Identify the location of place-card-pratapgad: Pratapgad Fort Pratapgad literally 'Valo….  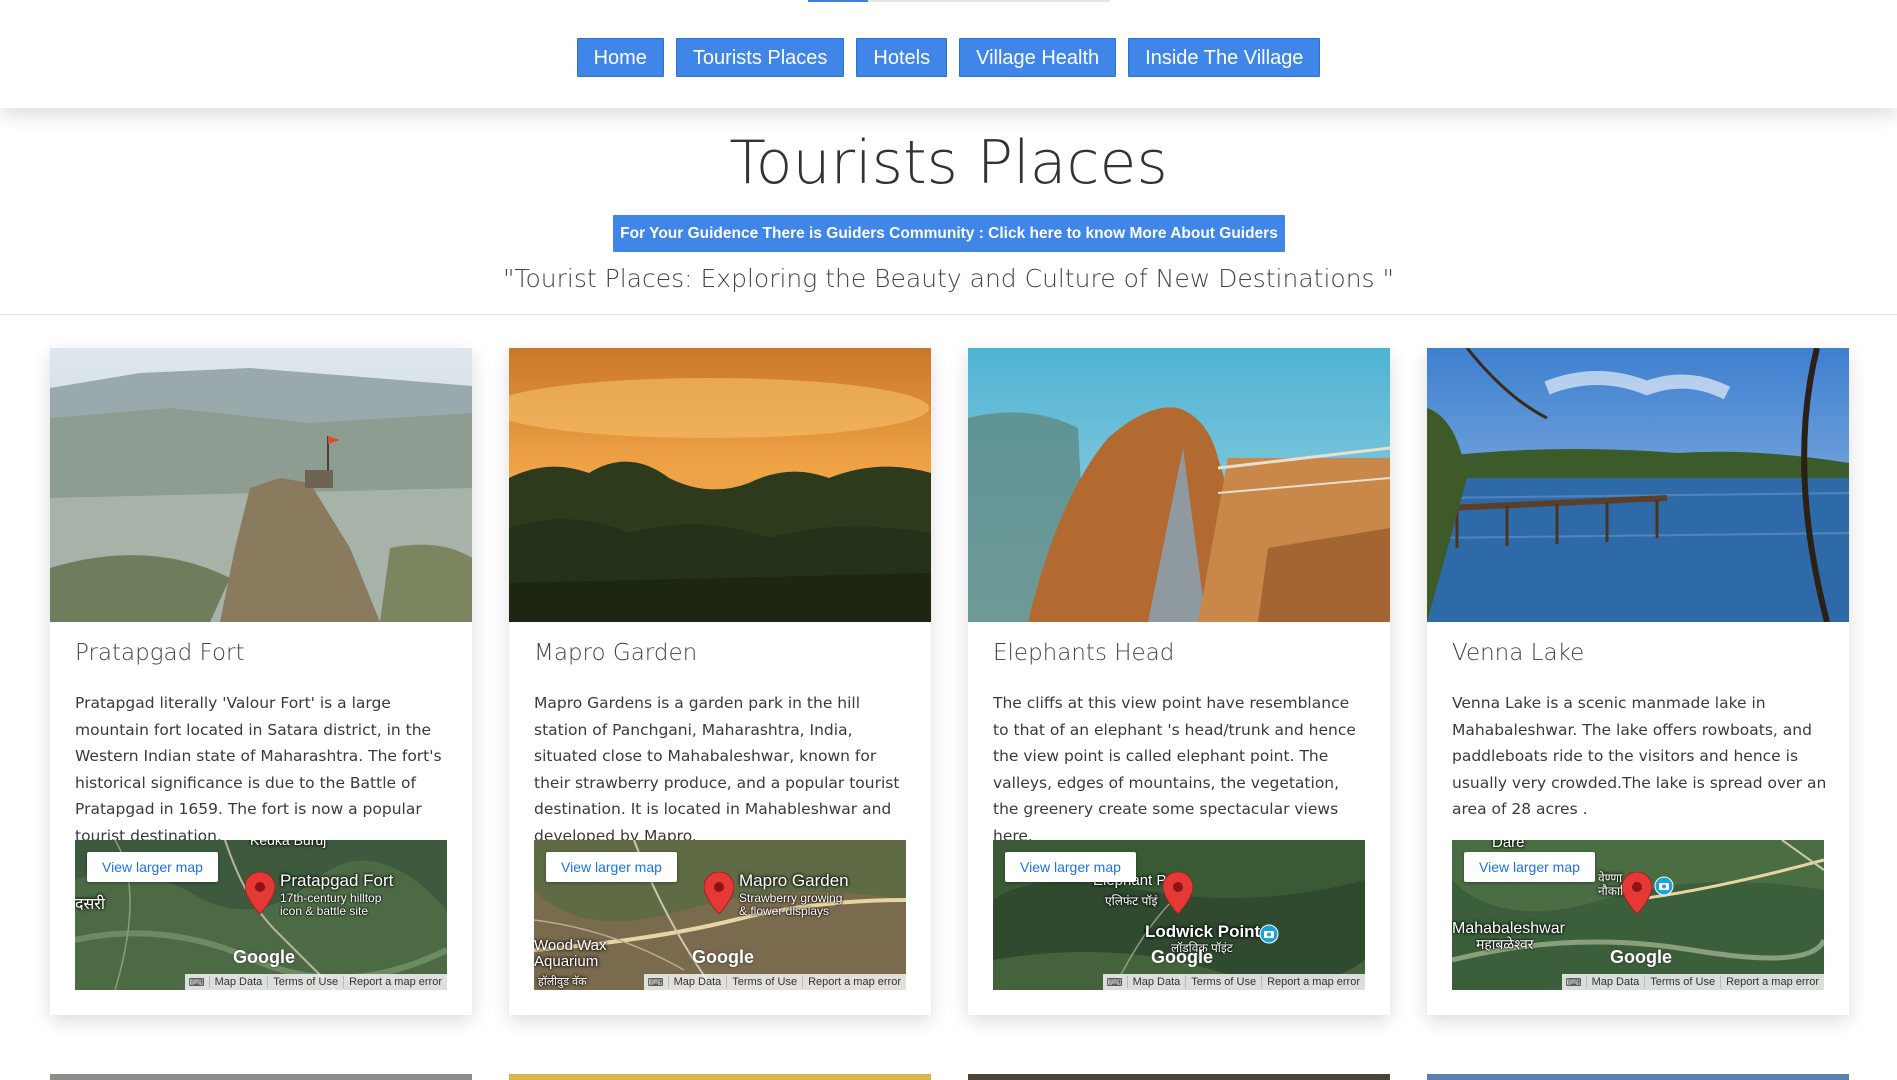
(261, 681).